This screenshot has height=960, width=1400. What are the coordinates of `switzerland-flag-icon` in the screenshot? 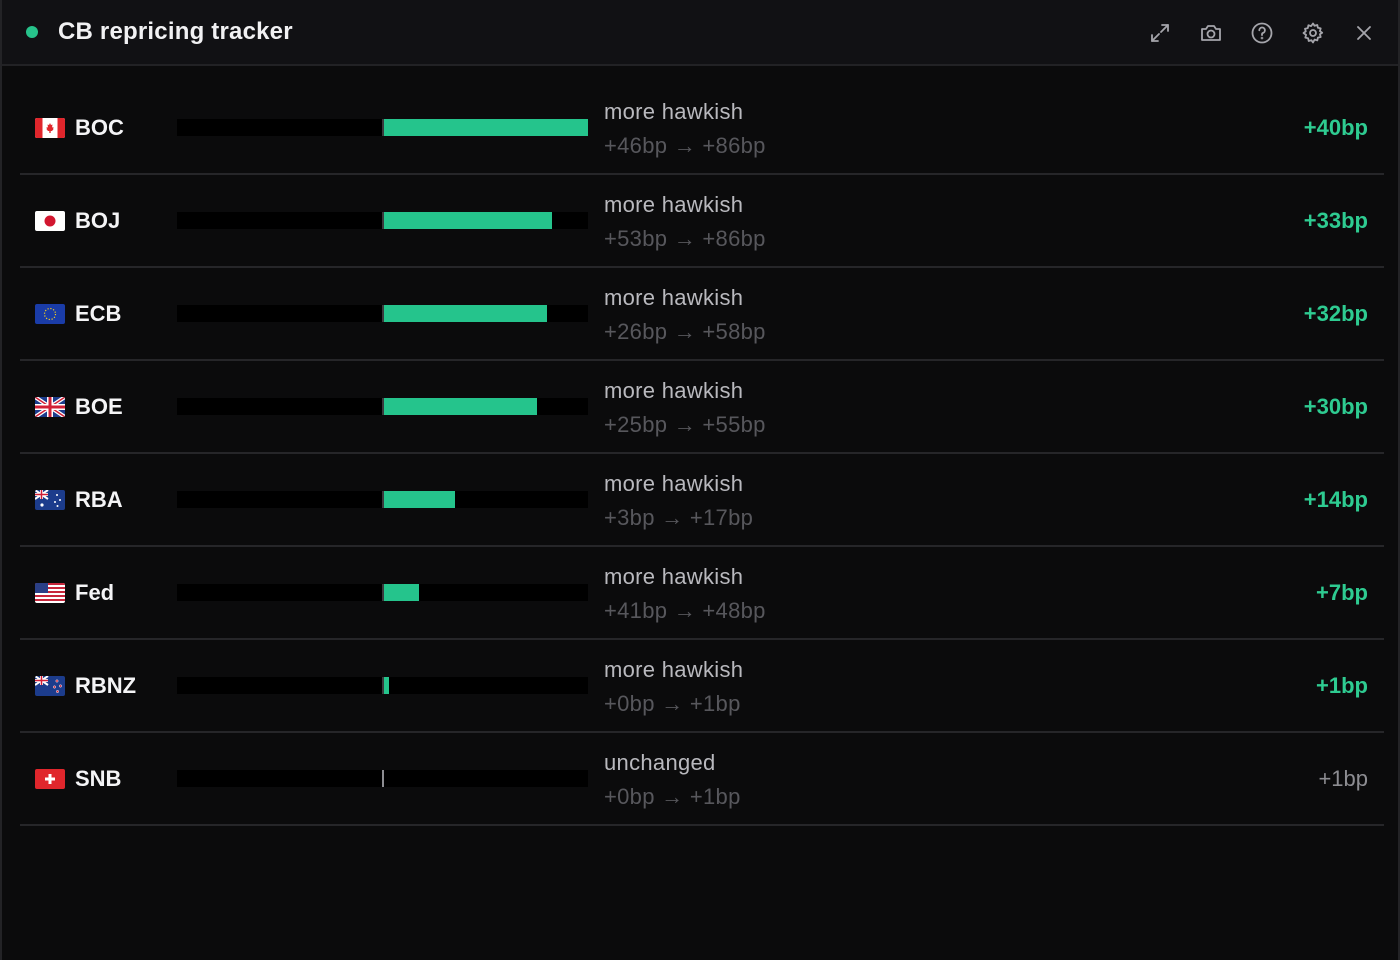 It's located at (50, 779).